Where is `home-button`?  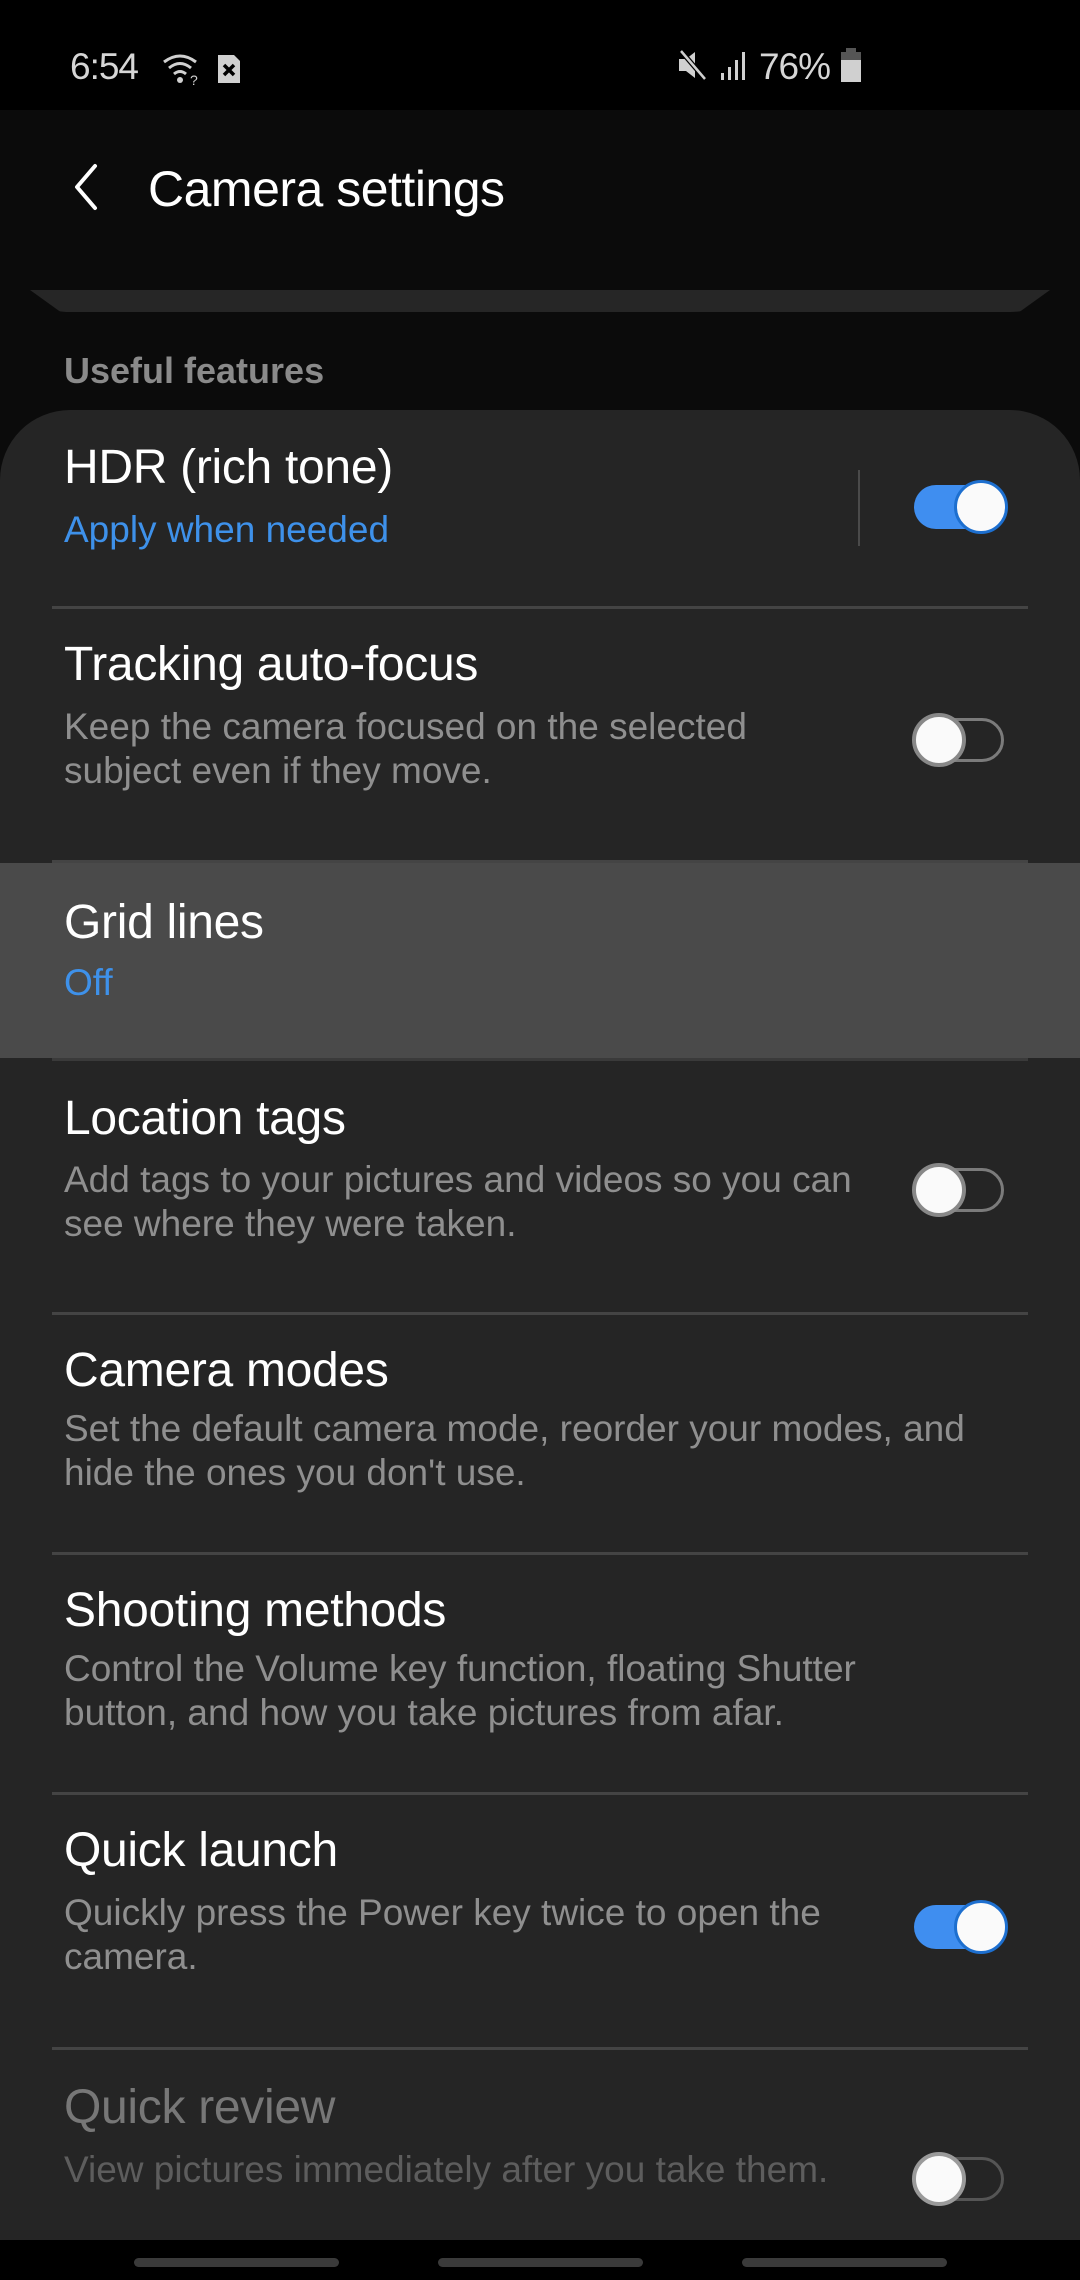
home-button is located at coordinates (540, 2262).